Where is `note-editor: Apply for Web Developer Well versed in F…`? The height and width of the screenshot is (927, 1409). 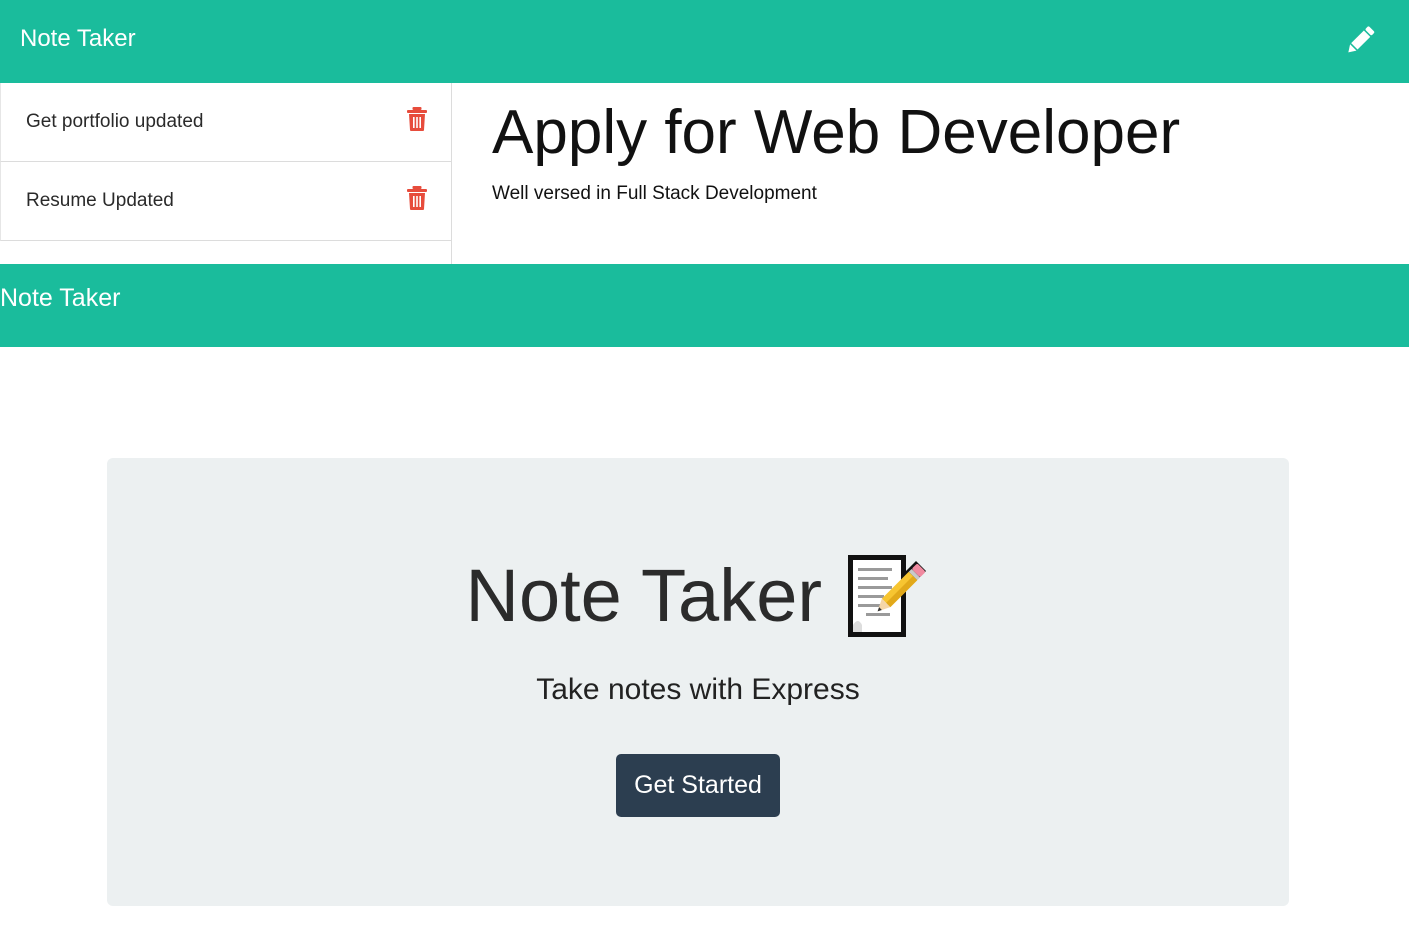 note-editor: Apply for Web Developer Well versed in F… is located at coordinates (930, 173).